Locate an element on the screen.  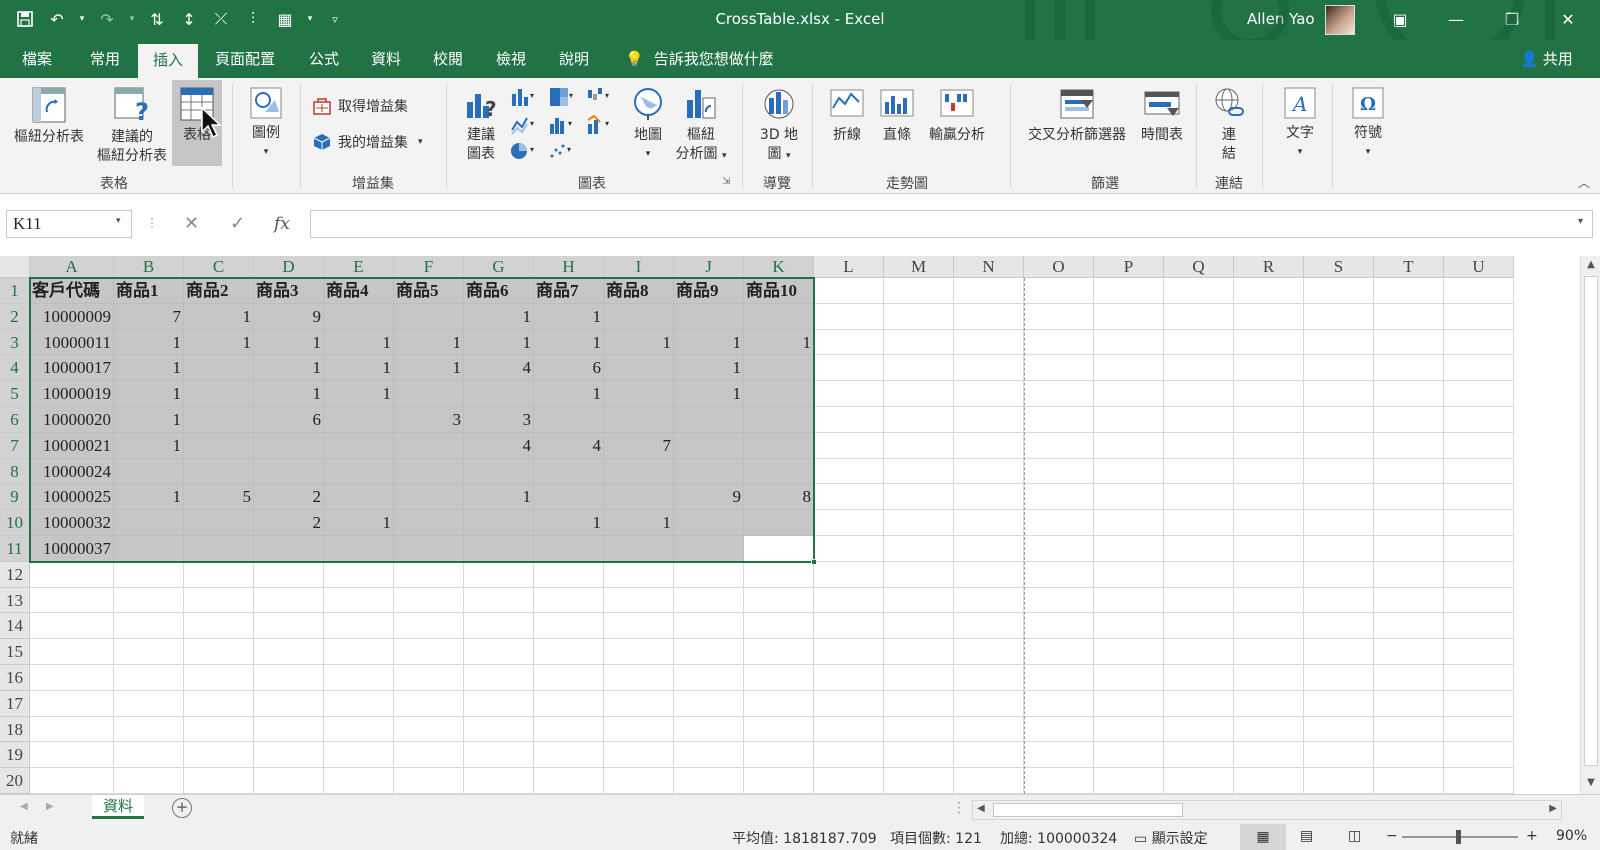
column-header: C is located at coordinates (219, 267).